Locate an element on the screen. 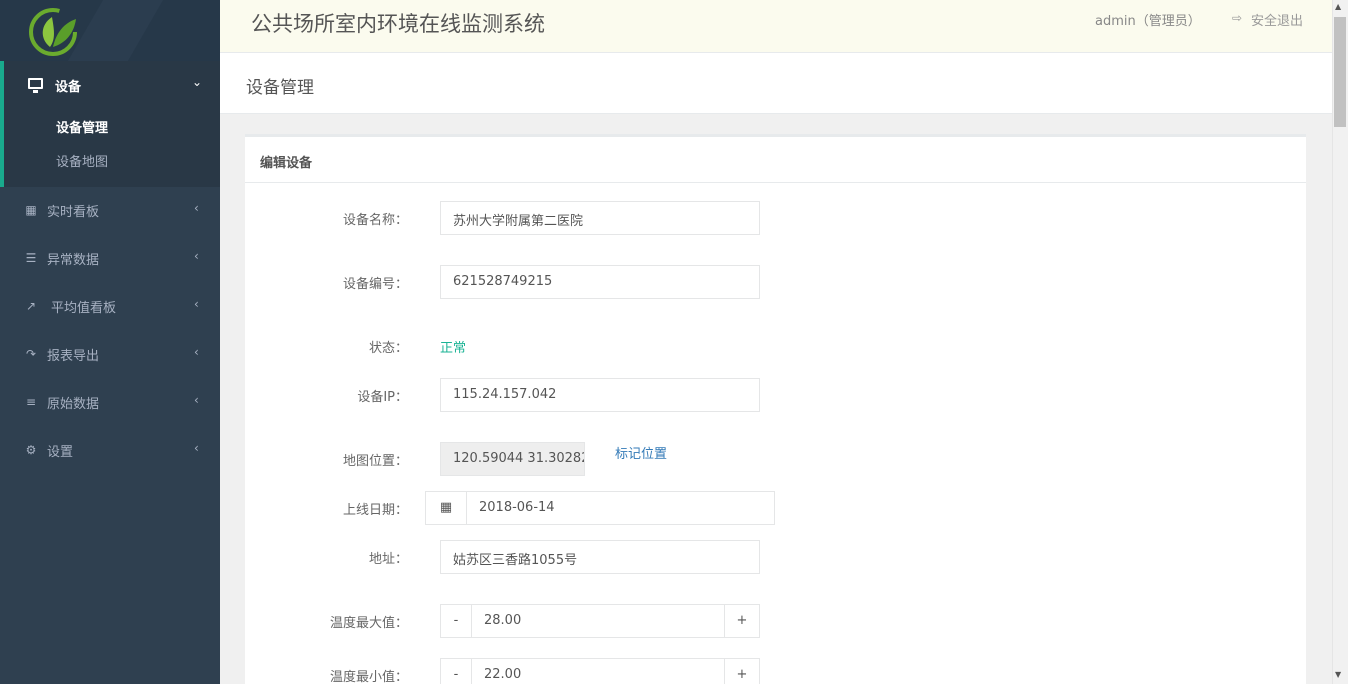  scroll-up-arrow-icon: ▲ is located at coordinates (1338, 6).